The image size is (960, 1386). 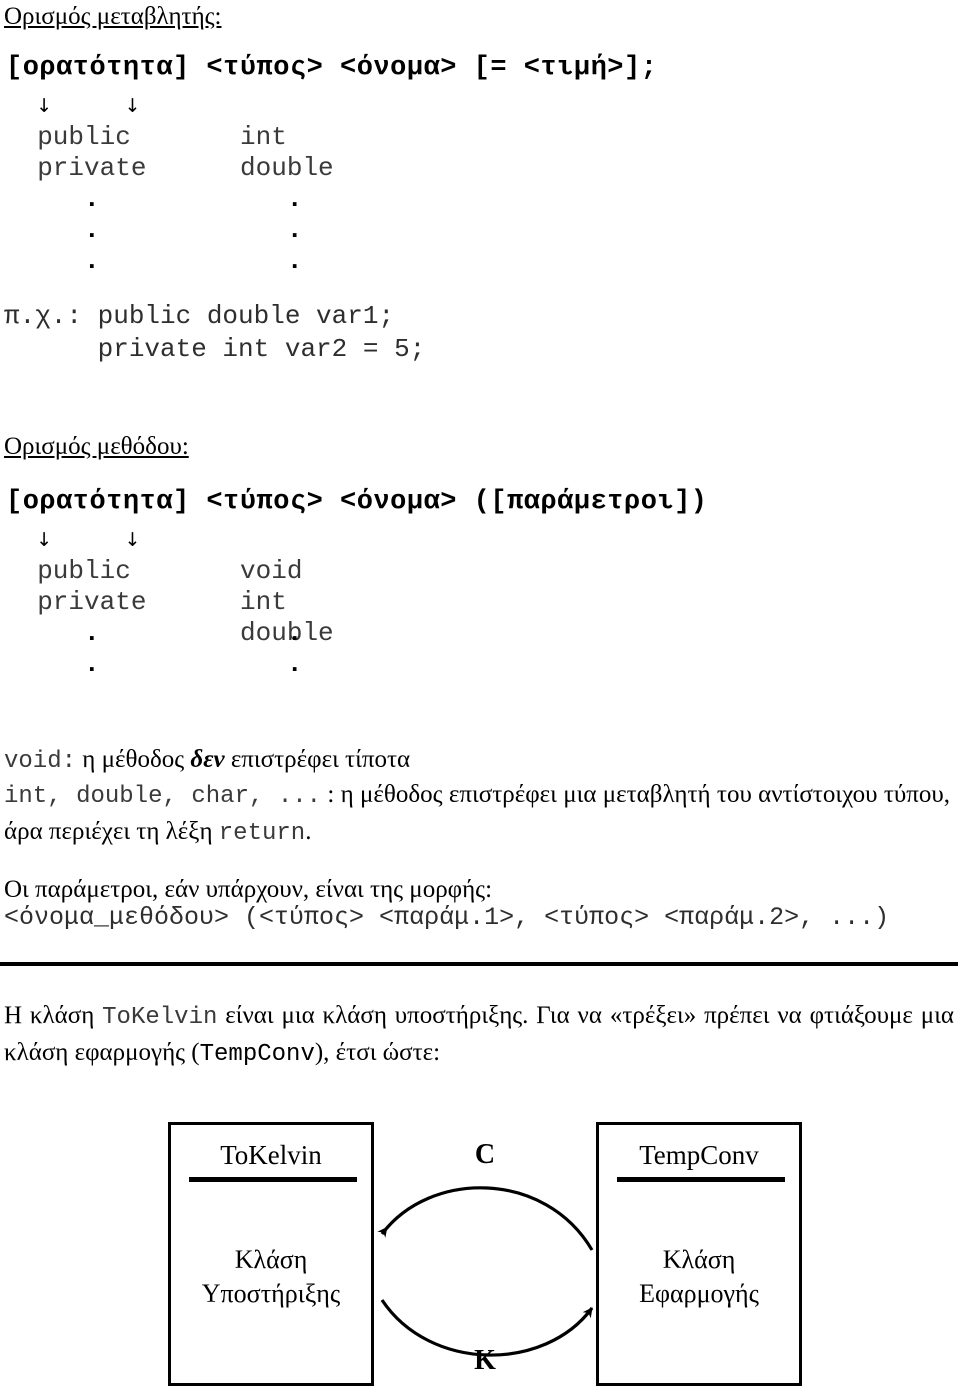 I want to click on class-box-tempconv: TempConv Κλάση Εφαρμογής, so click(x=699, y=1254).